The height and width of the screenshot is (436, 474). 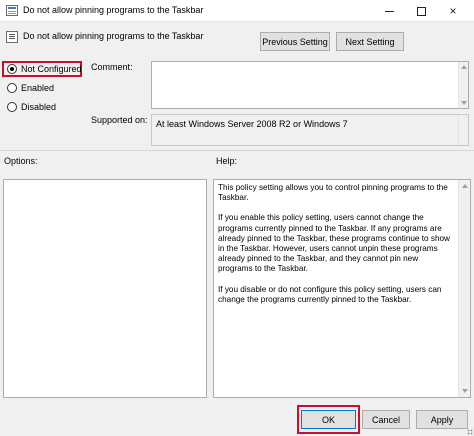 What do you see at coordinates (328, 419) in the screenshot?
I see `ok-button: OK` at bounding box center [328, 419].